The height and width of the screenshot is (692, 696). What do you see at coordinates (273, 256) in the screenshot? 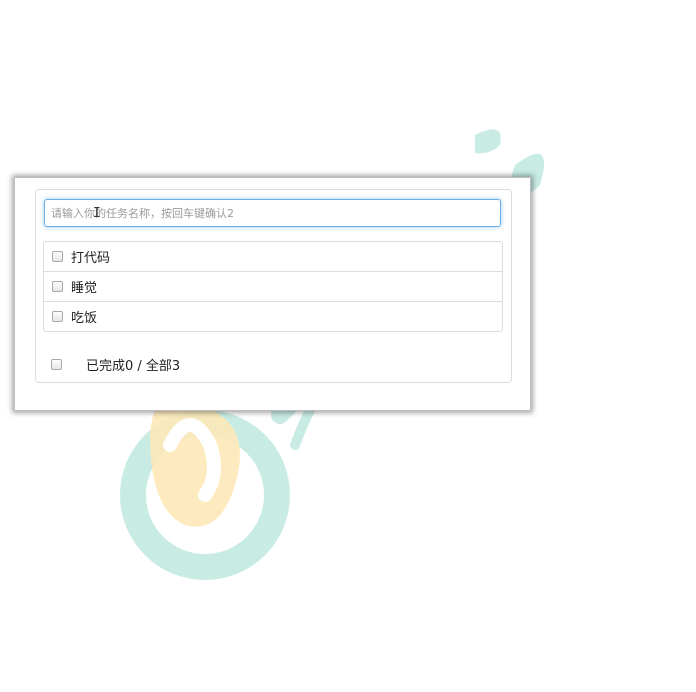
I see `task-item: 打代码` at bounding box center [273, 256].